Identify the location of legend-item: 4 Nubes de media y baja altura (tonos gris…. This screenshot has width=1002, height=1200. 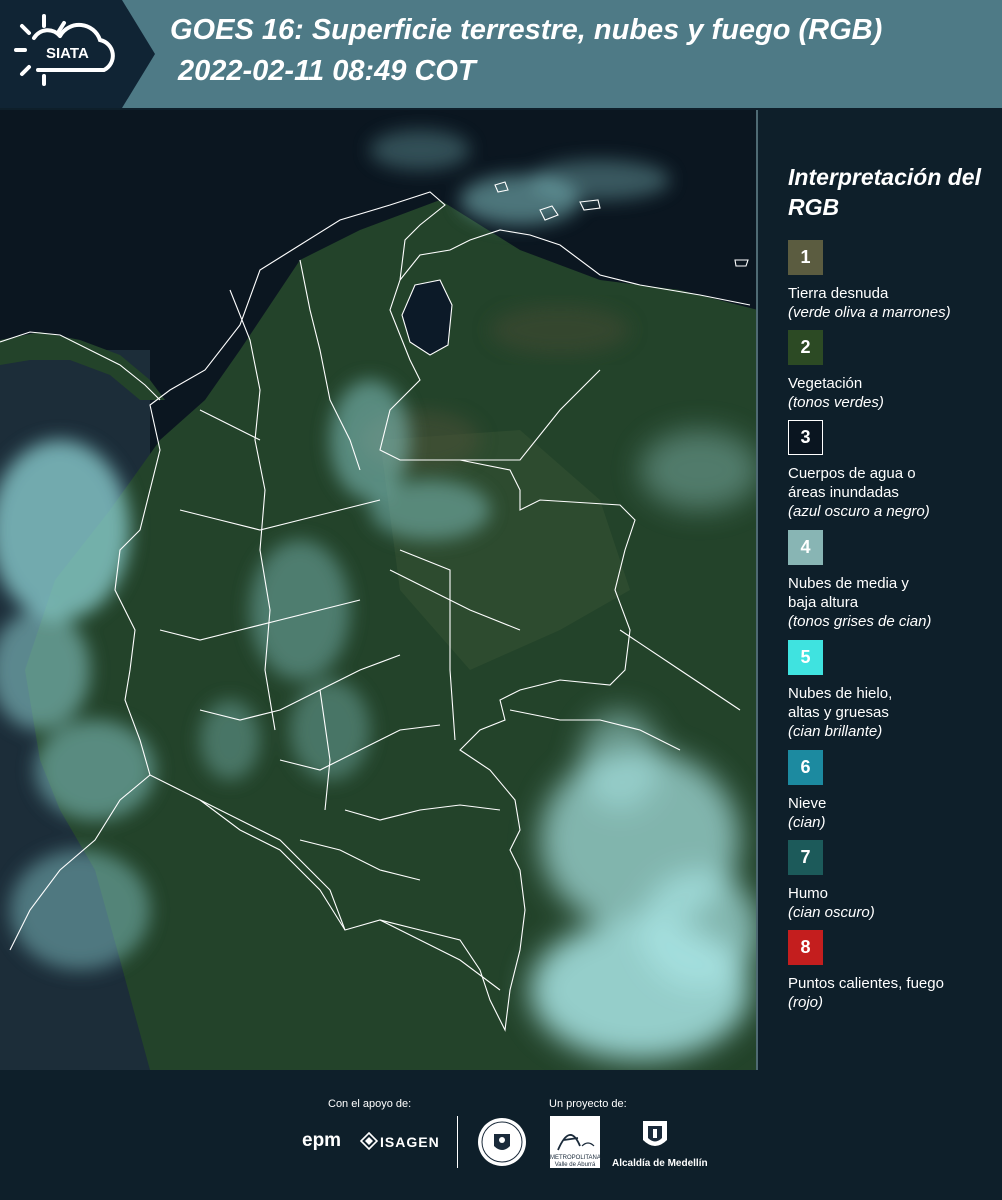
(893, 580).